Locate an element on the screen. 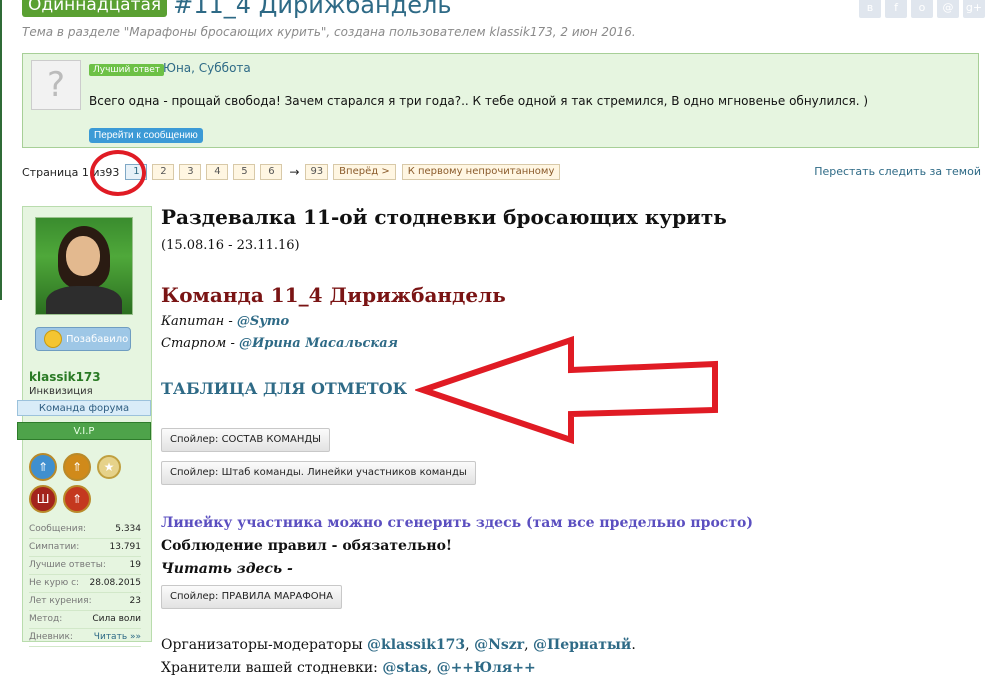 This screenshot has width=999, height=676. read-here-label: Читать здесь - is located at coordinates (227, 569).